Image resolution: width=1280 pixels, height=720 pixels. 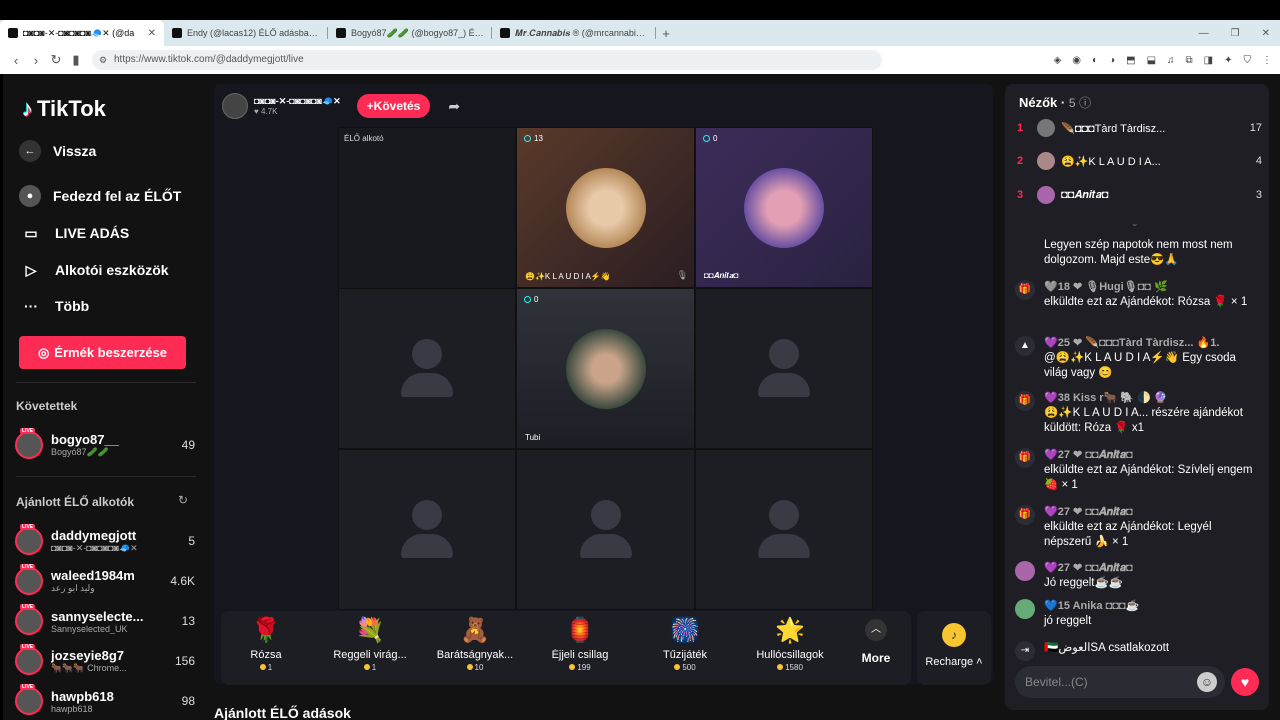 I want to click on avatar: ▲, so click(x=1025, y=346).